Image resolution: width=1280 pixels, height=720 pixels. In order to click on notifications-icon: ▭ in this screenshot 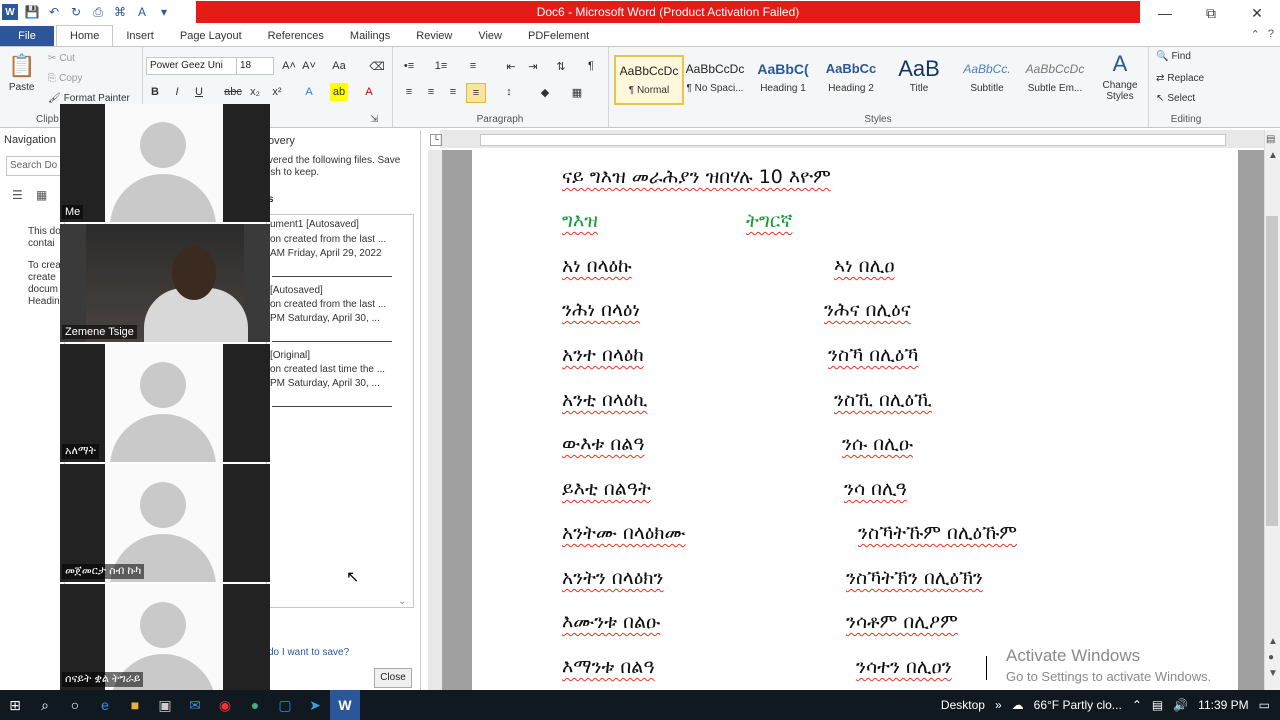, I will do `click(1264, 705)`.